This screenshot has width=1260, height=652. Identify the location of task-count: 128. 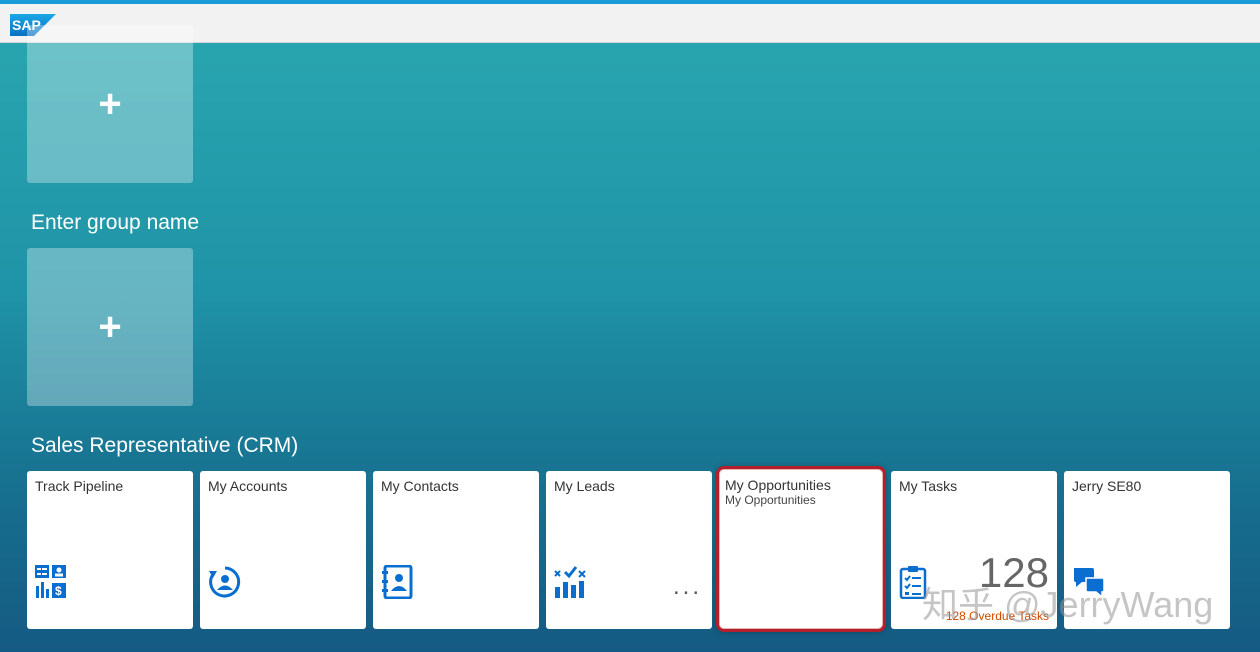
(1013, 572).